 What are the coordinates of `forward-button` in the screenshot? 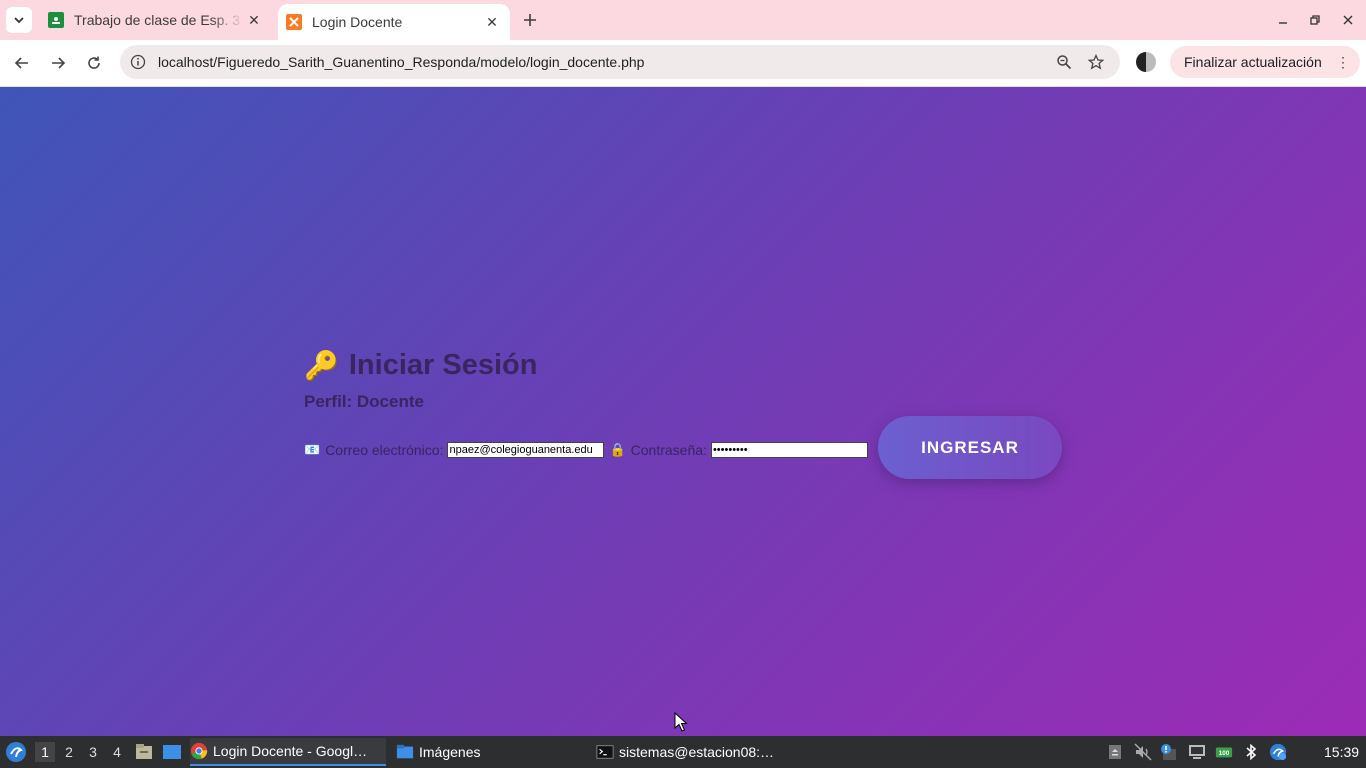 It's located at (58, 63).